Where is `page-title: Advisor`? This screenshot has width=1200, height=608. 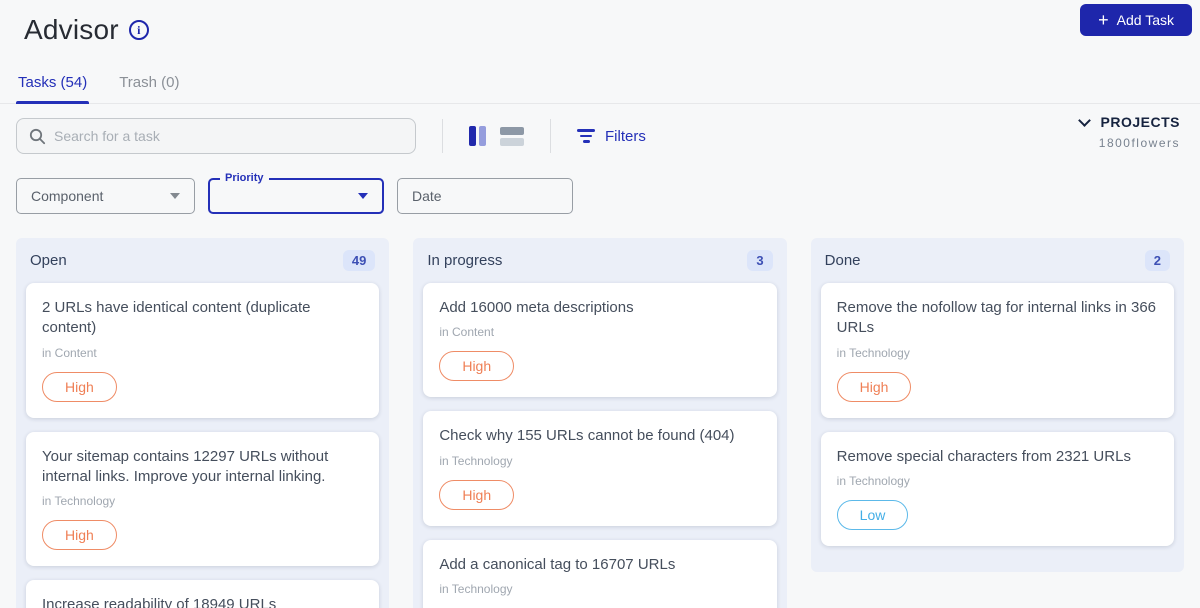 page-title: Advisor is located at coordinates (71, 29).